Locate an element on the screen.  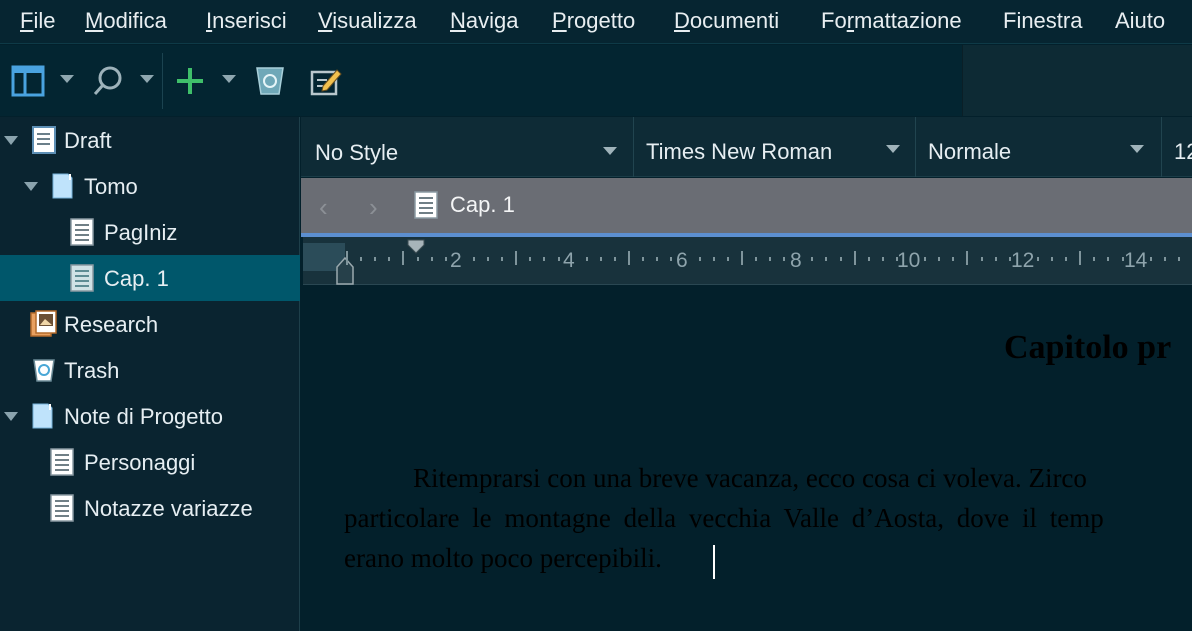
menu-formattazione: Formattazione is located at coordinates (891, 21).